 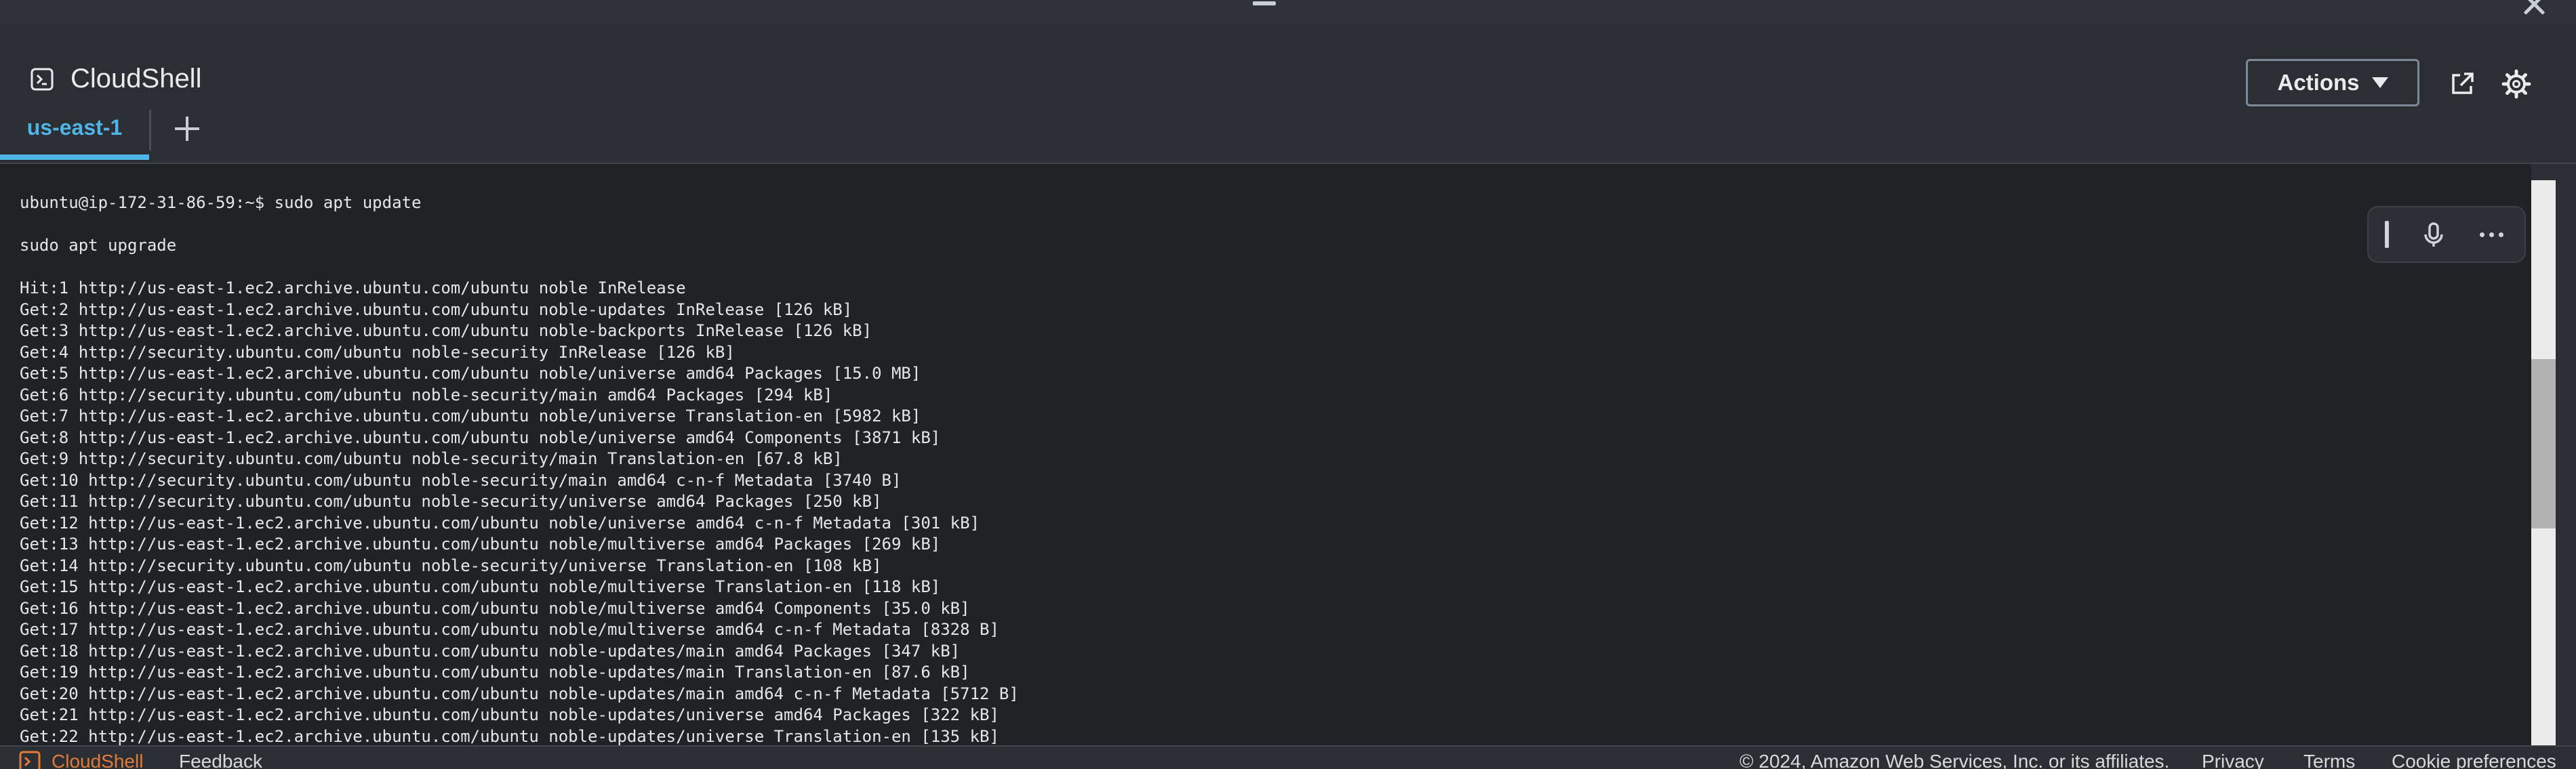 What do you see at coordinates (97, 760) in the screenshot?
I see `footer-cloudshell-link: CloudShell` at bounding box center [97, 760].